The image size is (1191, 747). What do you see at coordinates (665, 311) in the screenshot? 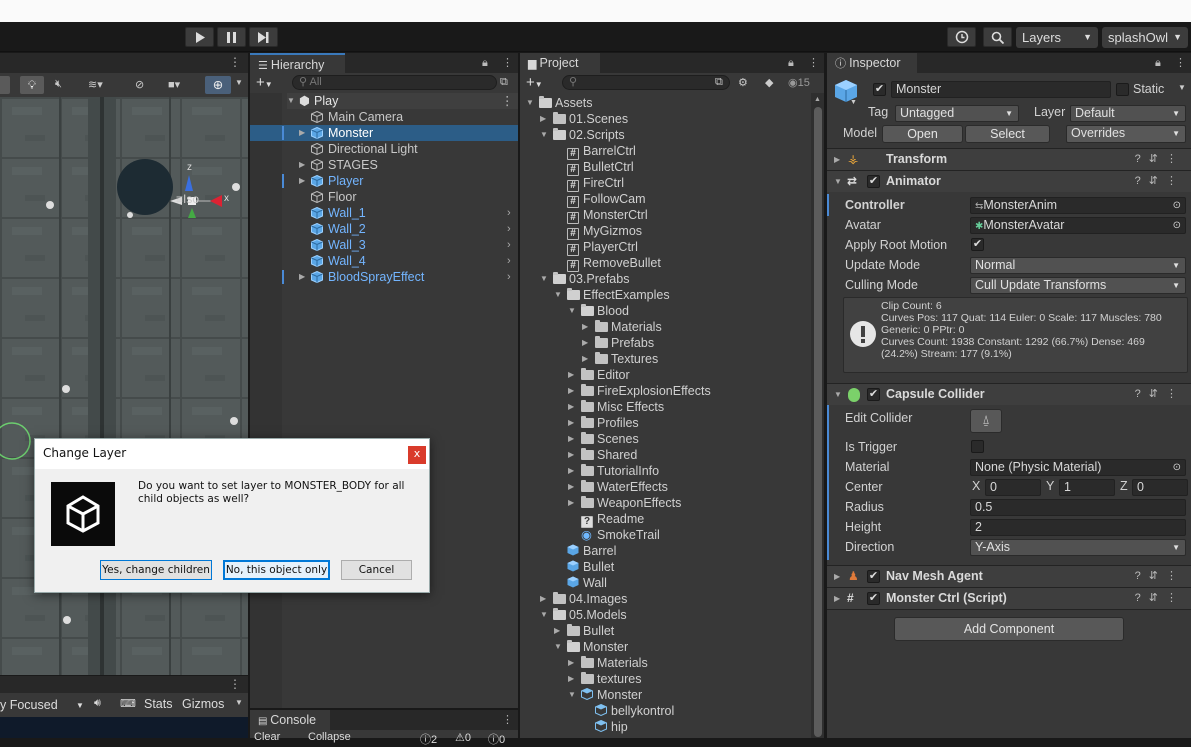
I see `project-item: ▼ Blood` at bounding box center [665, 311].